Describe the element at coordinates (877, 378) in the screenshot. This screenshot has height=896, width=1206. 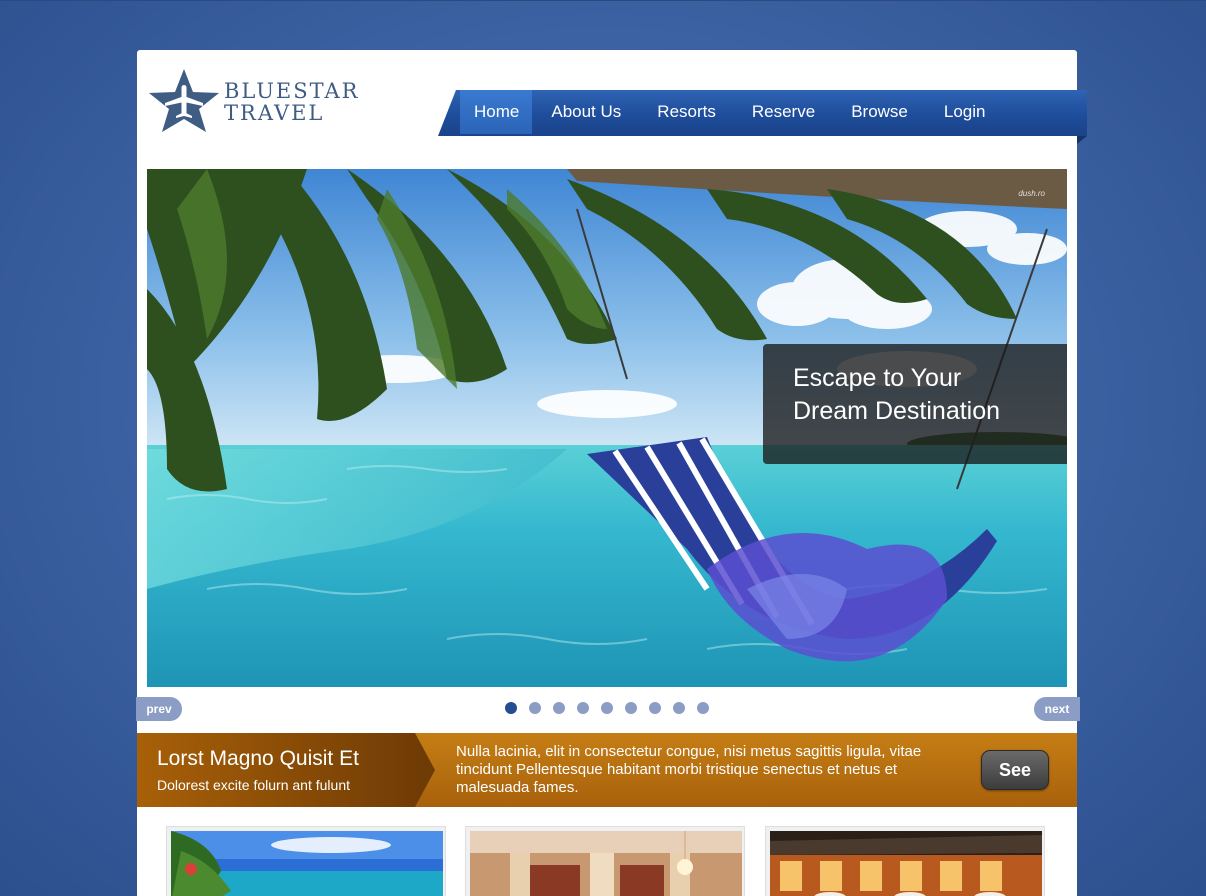
I see `caption-line-1: Escape to Your` at that location.